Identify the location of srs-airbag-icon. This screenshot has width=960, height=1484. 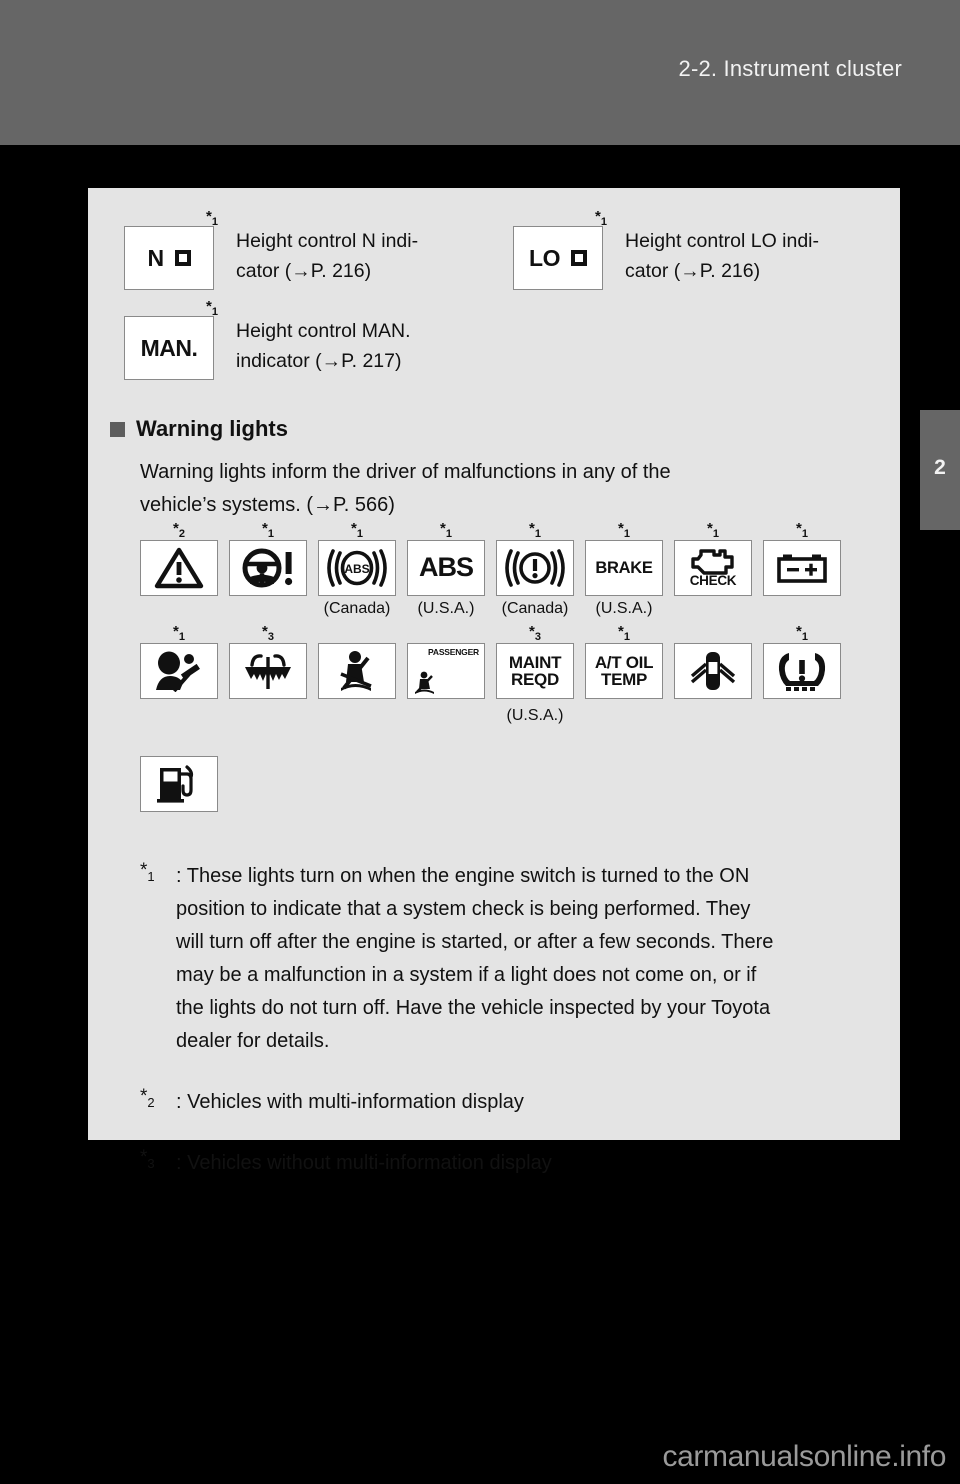
(179, 671).